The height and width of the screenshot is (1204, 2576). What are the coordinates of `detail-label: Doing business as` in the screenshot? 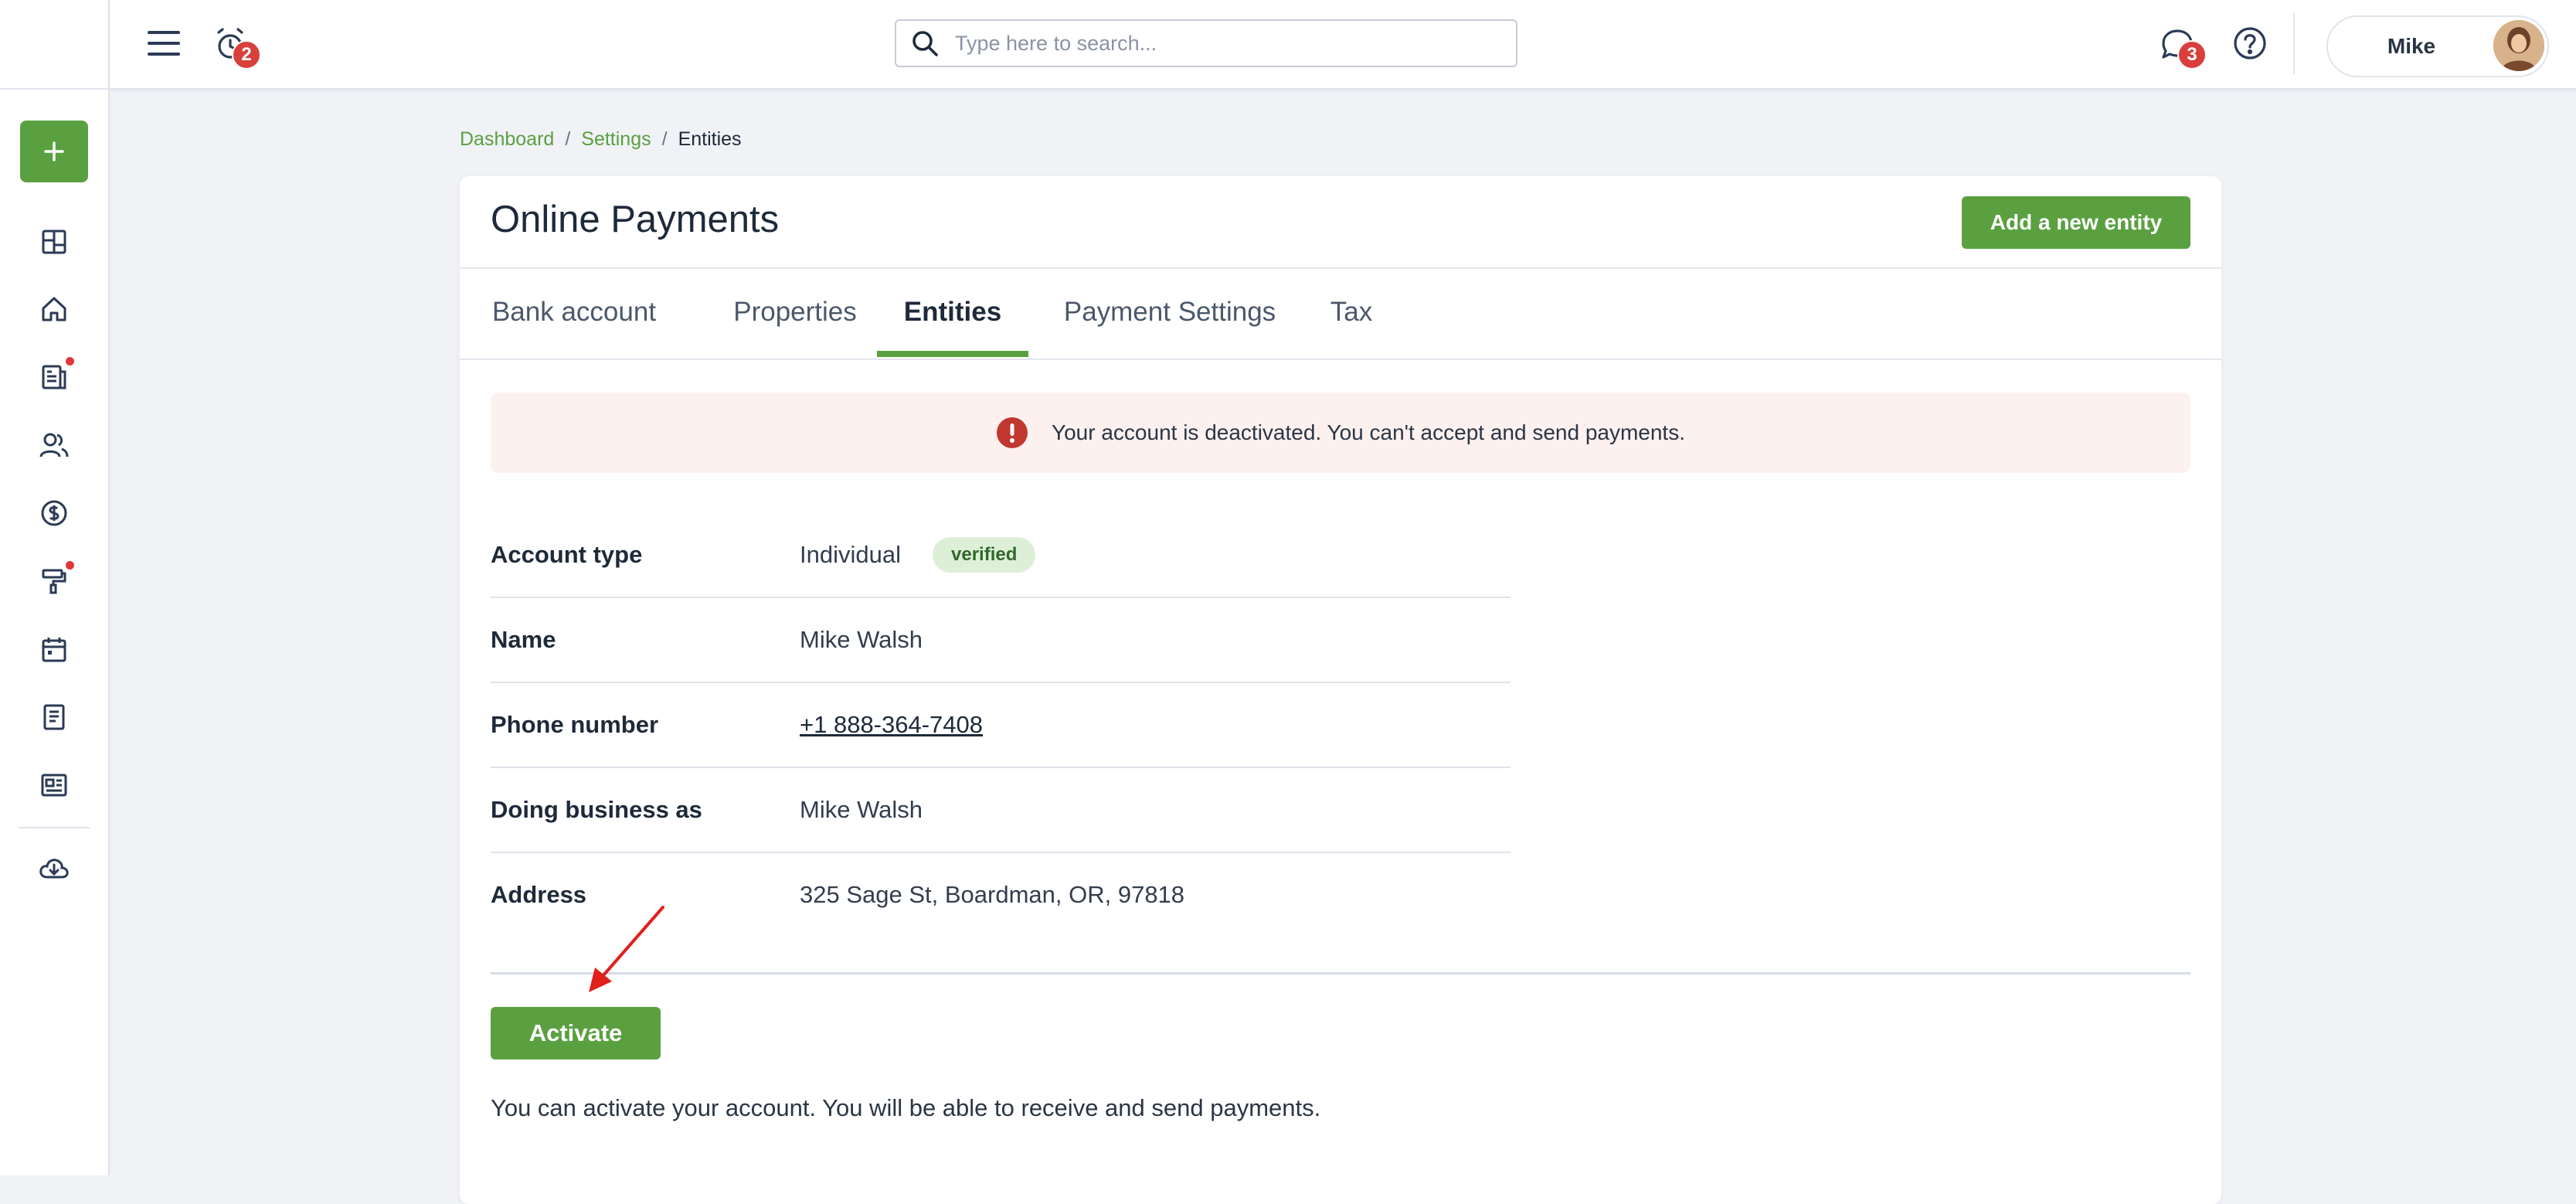 It's located at (596, 809).